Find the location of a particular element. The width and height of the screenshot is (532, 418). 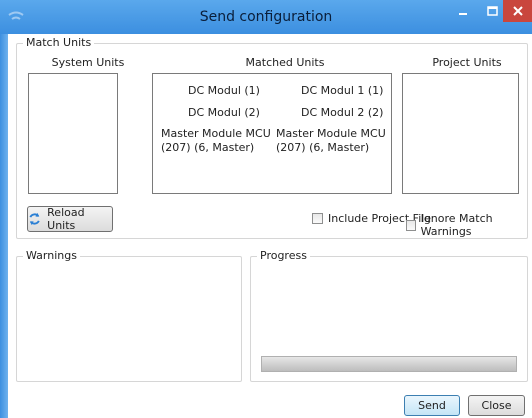

system-units-header: System Units is located at coordinates (88, 62).